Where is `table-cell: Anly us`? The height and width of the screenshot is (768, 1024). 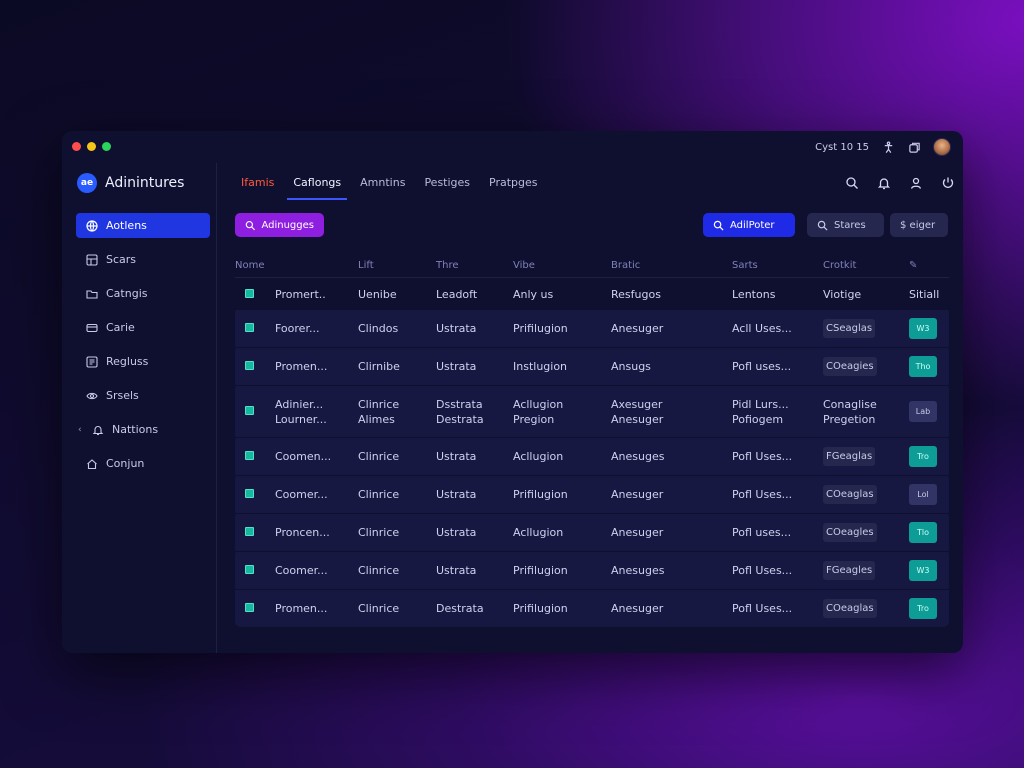
table-cell: Anly us is located at coordinates (533, 294).